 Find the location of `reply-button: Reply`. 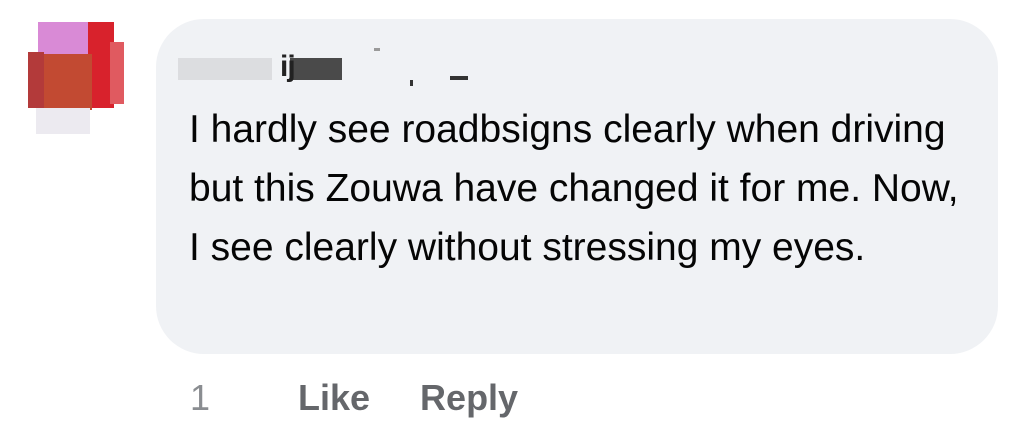

reply-button: Reply is located at coordinates (469, 398).